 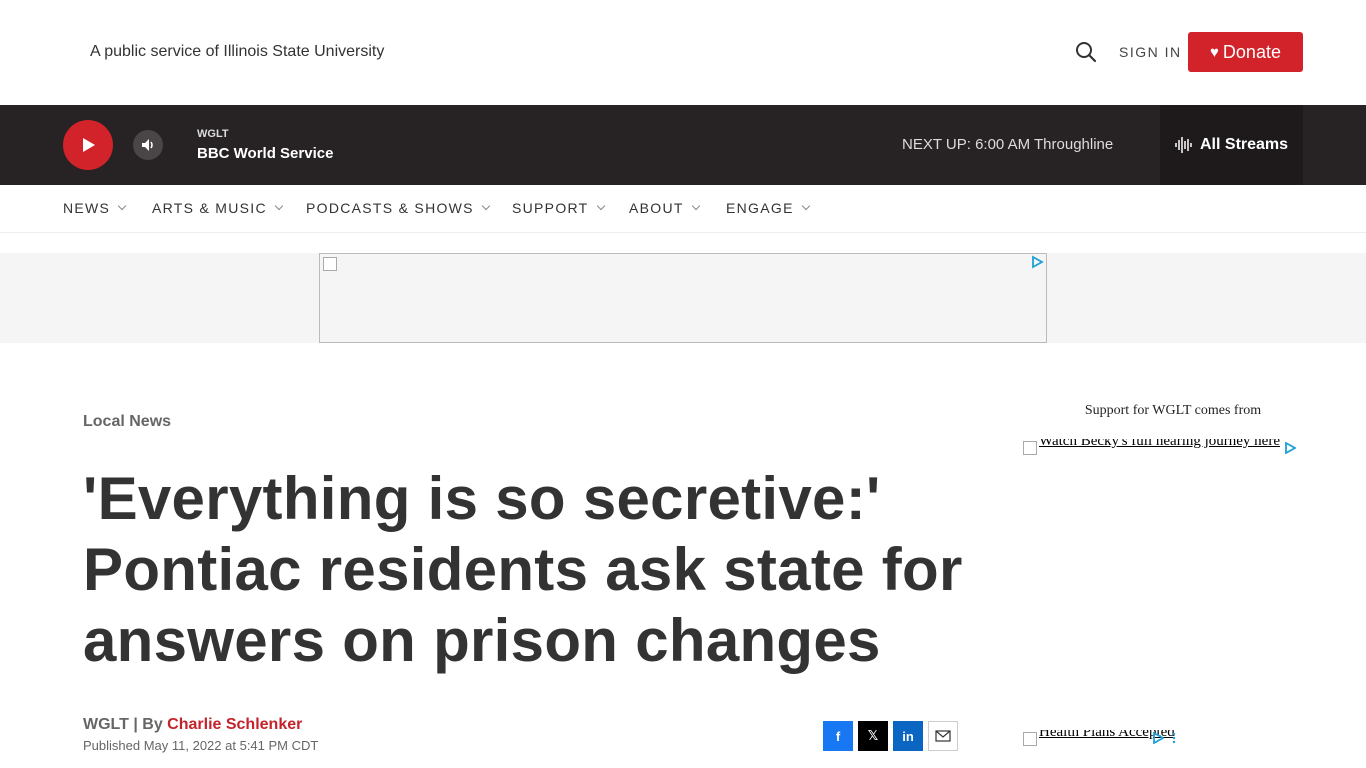 I want to click on byline-prefix: WGLT | By, so click(x=125, y=724).